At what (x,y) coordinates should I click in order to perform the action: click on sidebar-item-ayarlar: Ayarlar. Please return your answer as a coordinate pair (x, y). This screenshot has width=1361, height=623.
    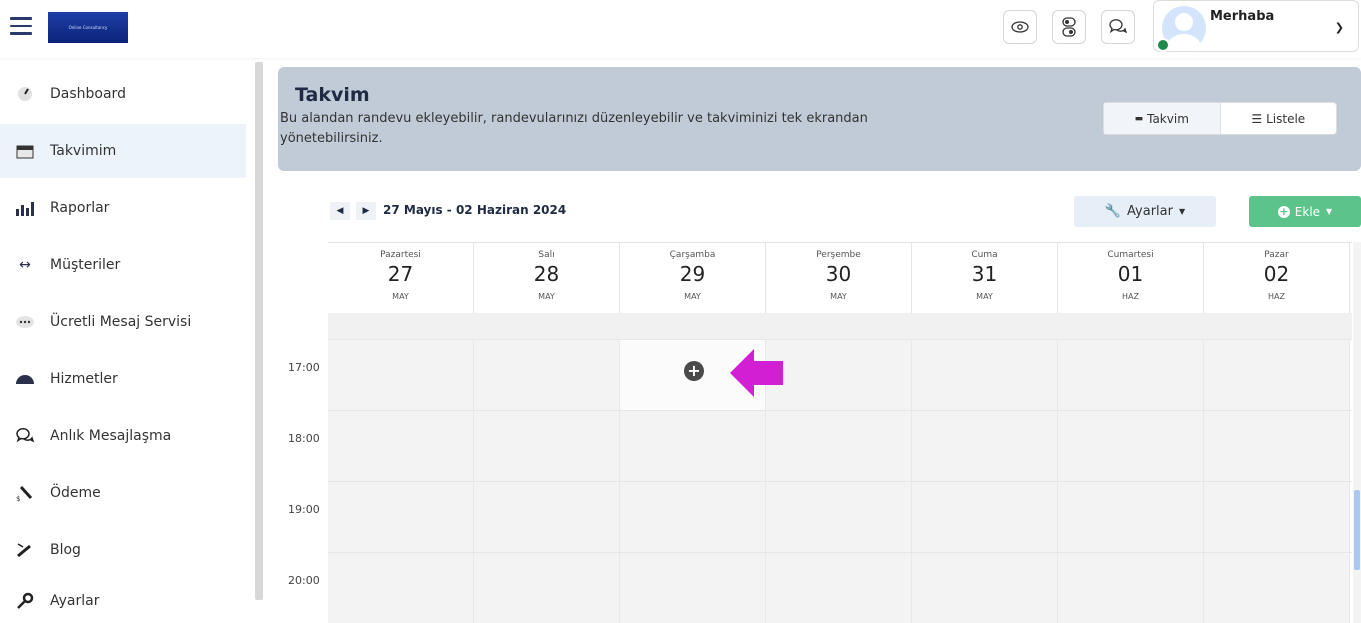
    Looking at the image, I should click on (123, 598).